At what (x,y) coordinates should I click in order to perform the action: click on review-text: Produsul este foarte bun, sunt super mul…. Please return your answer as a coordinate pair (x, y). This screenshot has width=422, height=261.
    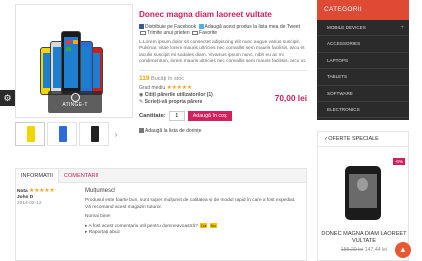
    Looking at the image, I should click on (190, 204).